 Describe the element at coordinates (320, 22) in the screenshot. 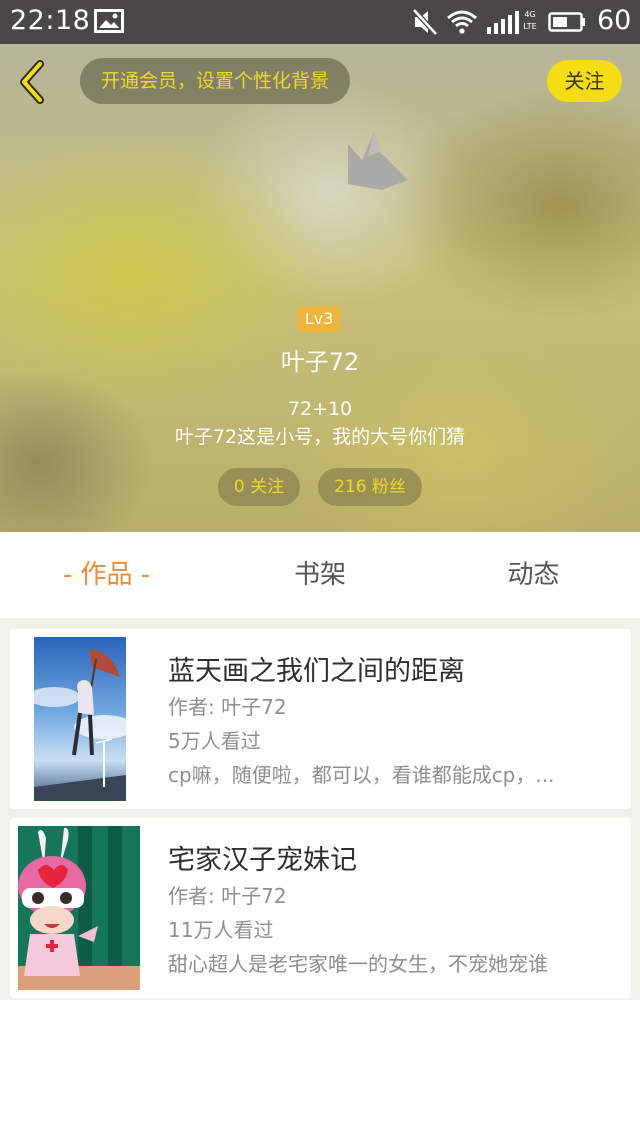

I see `status-bar: 22:18 4G LTE 60` at that location.